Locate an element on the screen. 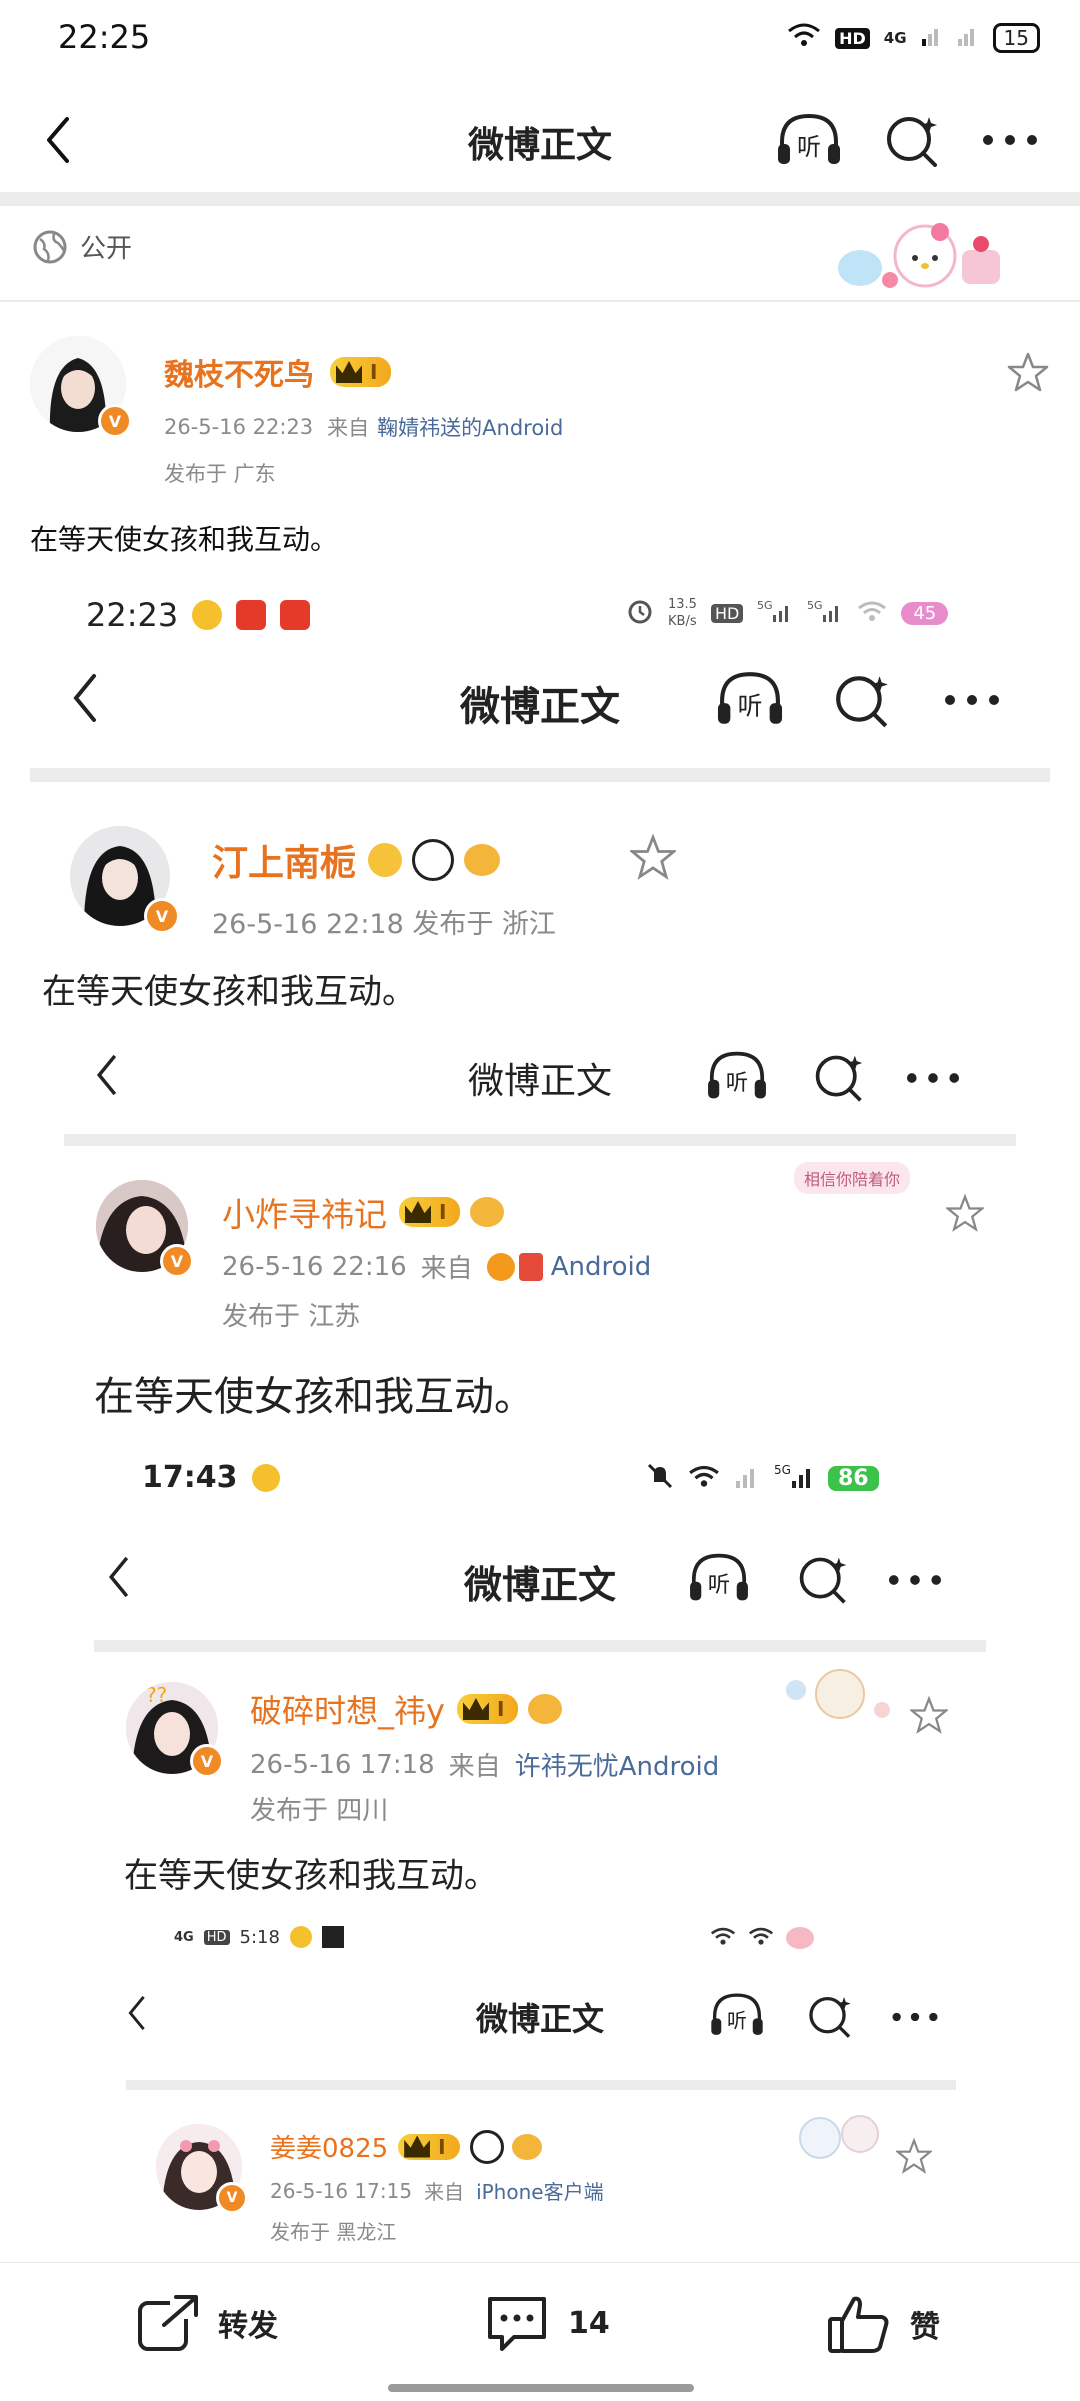 This screenshot has width=1080, height=2401. ss4-headphones-icon: 听 is located at coordinates (737, 2014).